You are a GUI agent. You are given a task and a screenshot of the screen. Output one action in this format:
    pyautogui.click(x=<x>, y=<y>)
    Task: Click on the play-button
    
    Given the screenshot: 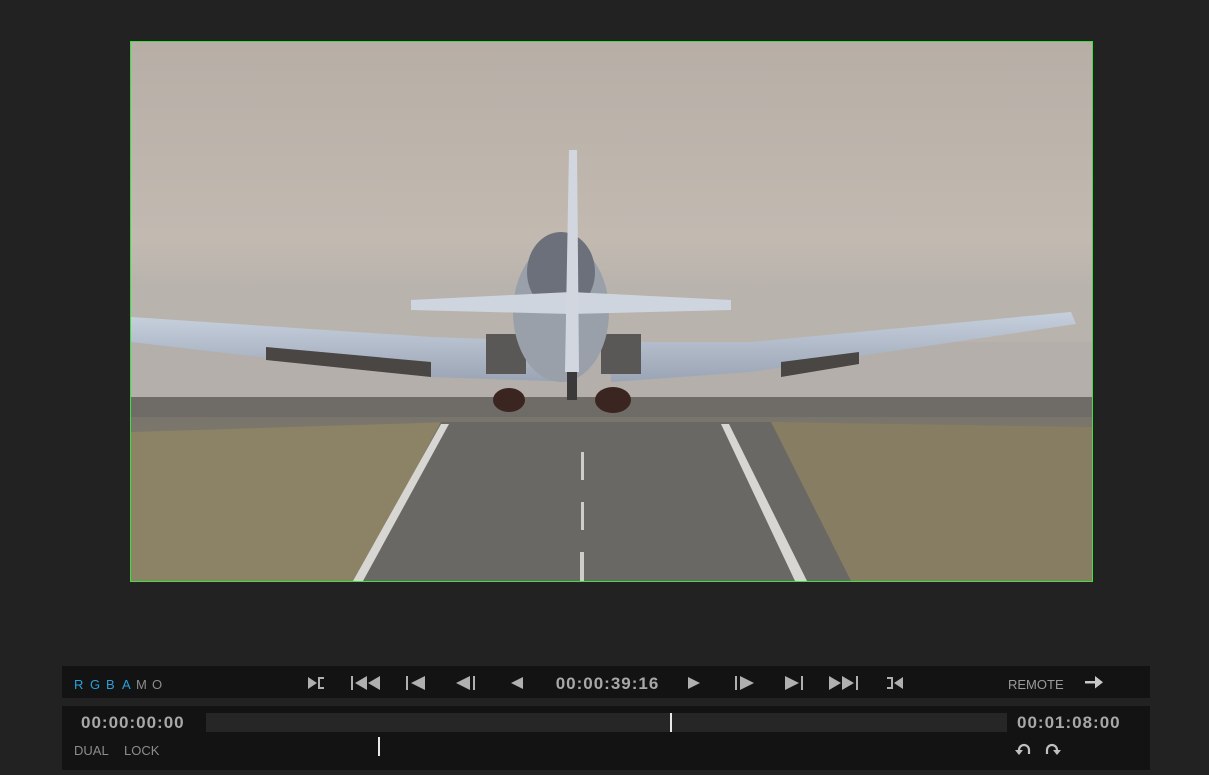 What is the action you would take?
    pyautogui.click(x=694, y=683)
    